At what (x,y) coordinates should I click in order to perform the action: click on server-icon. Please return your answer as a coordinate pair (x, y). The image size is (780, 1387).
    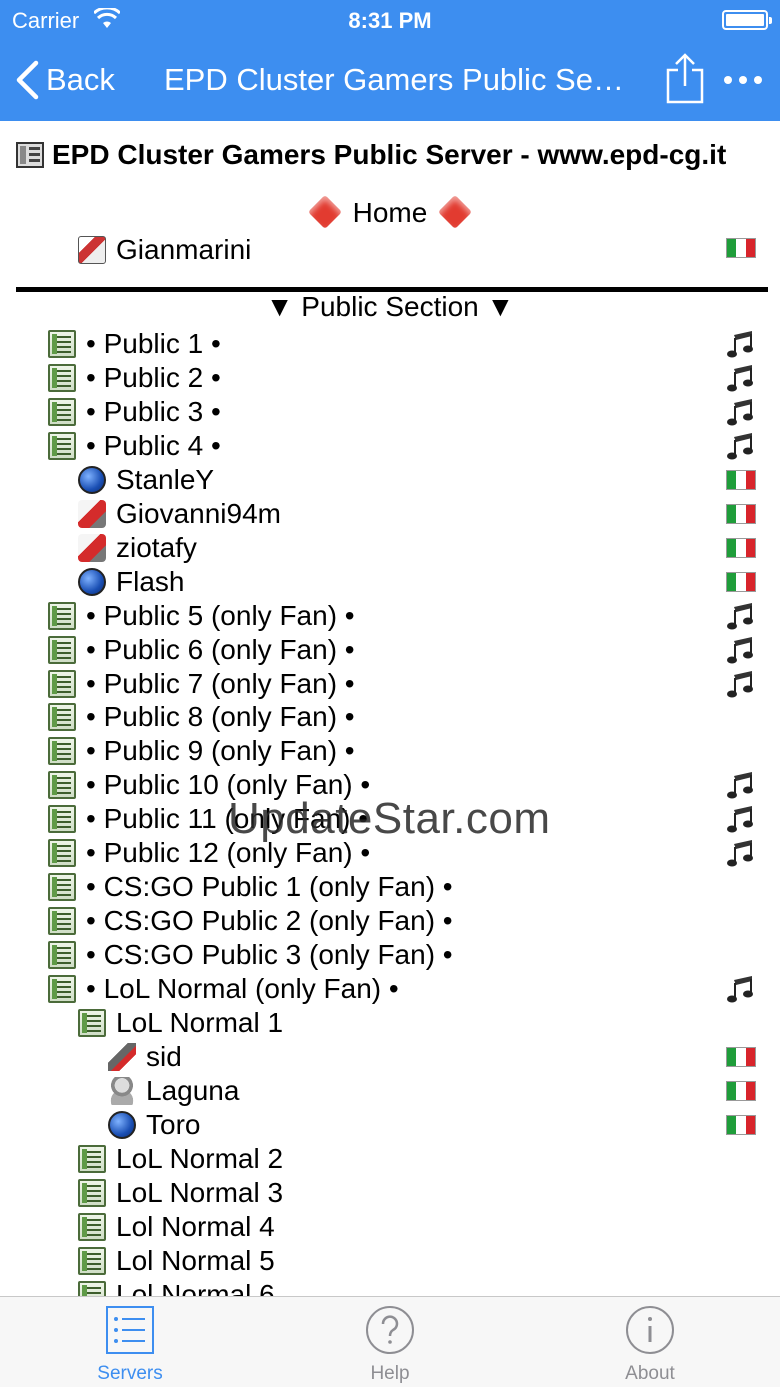
    Looking at the image, I should click on (30, 158).